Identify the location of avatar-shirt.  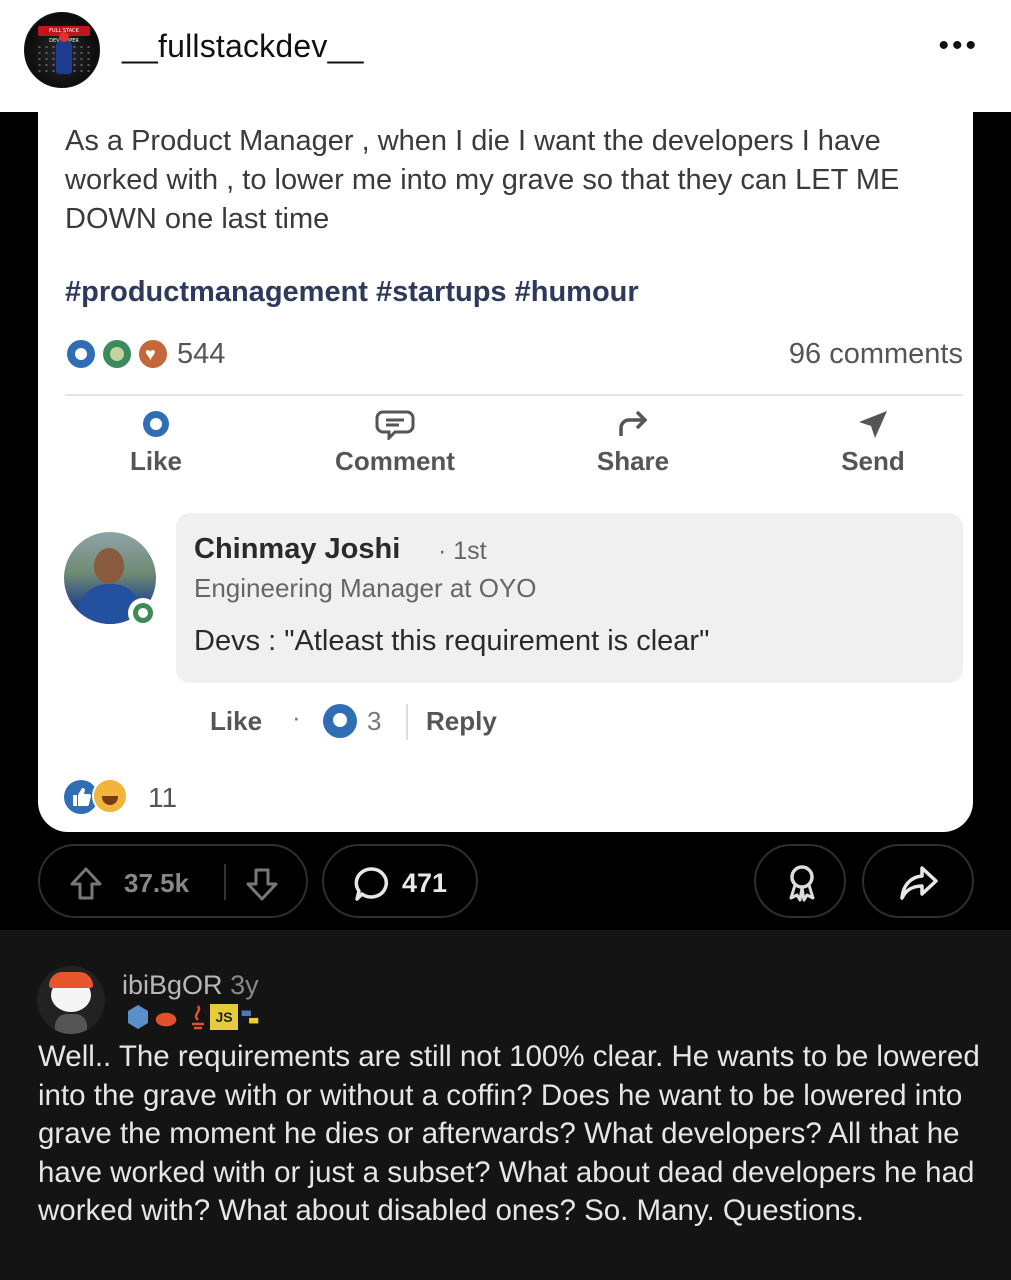
(71, 1024).